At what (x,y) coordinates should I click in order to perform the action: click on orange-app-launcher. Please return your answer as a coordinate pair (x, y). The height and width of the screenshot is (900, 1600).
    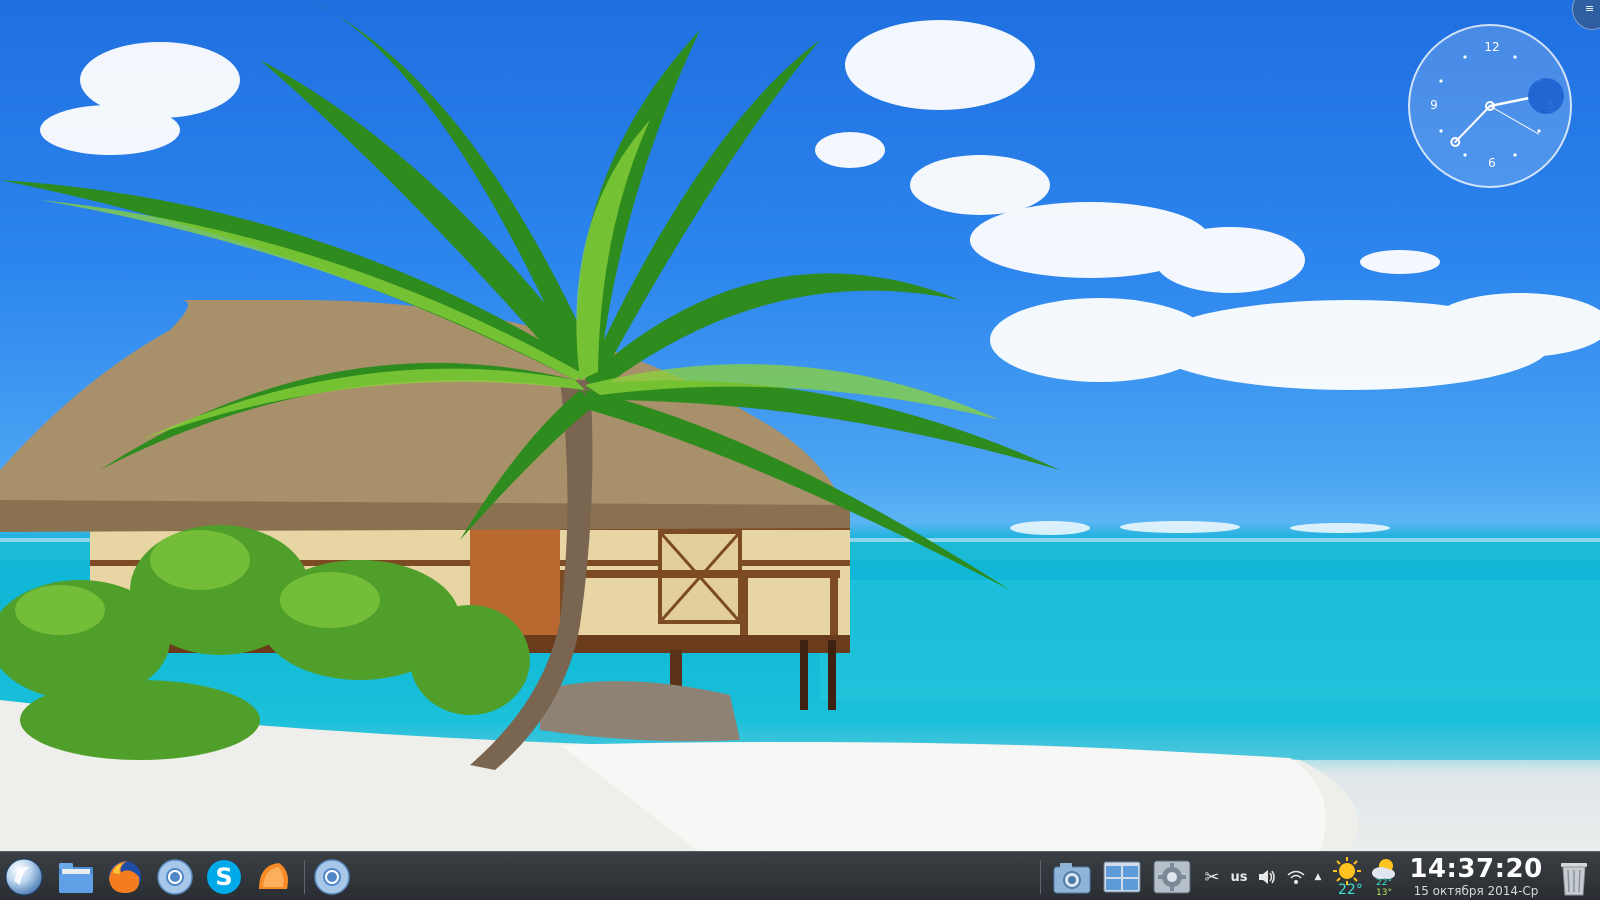
    Looking at the image, I should click on (273, 877).